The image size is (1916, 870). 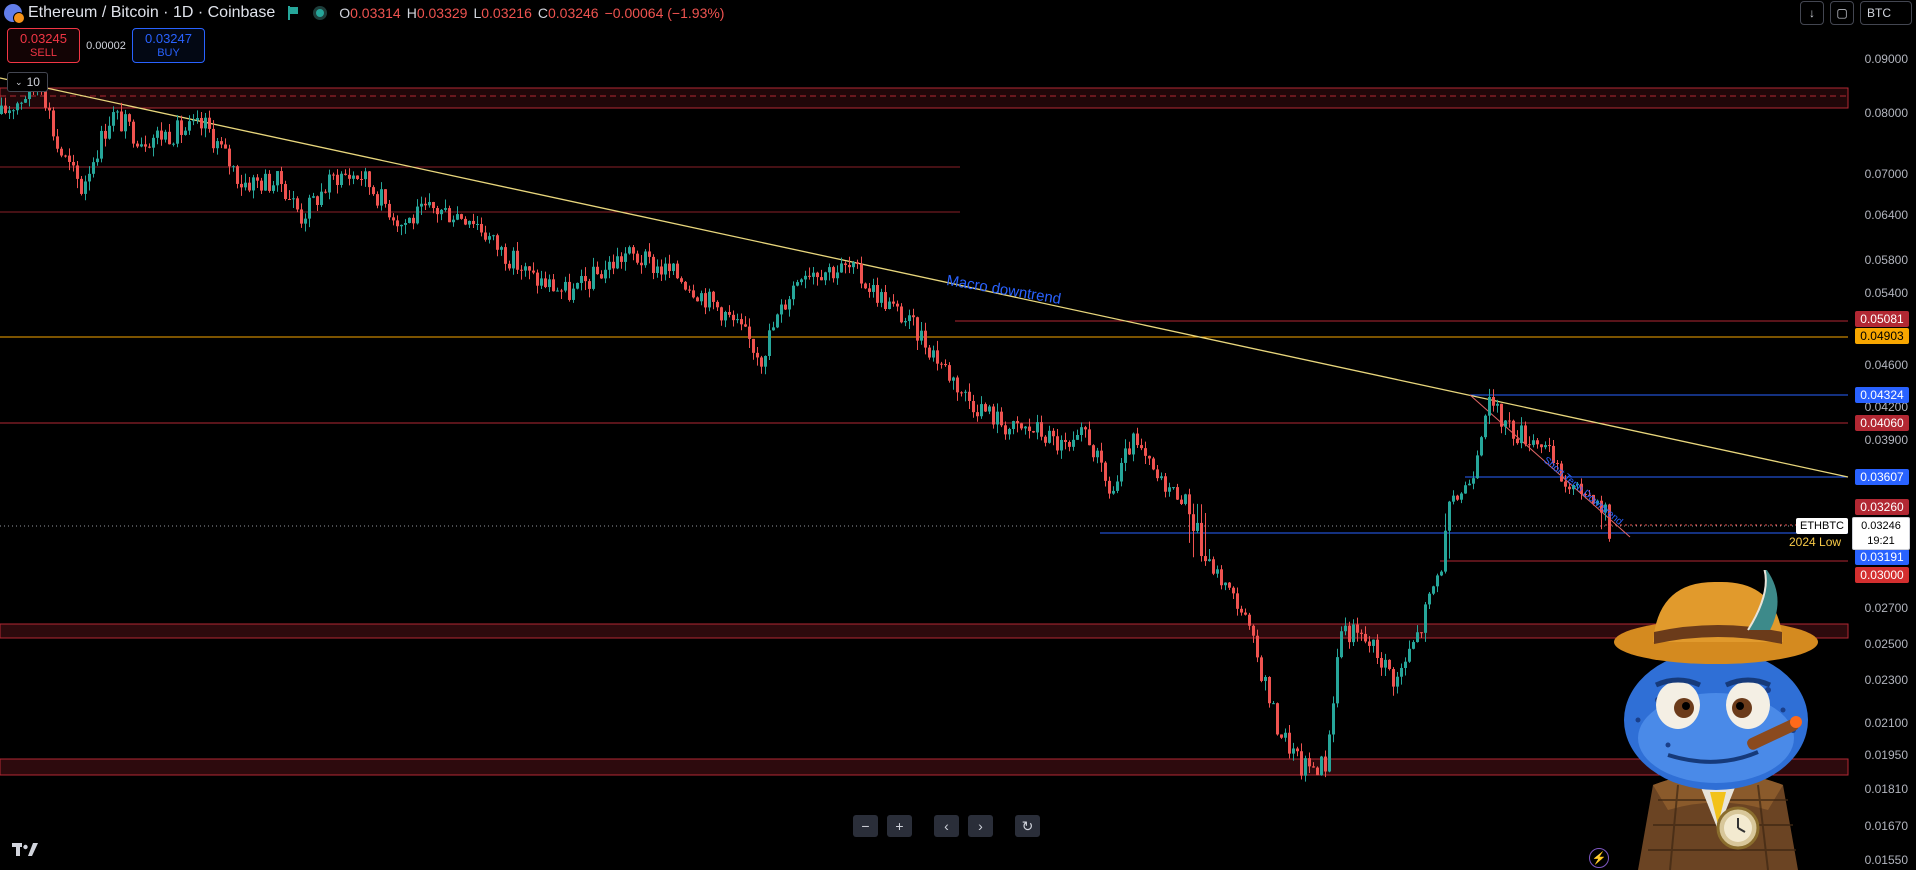 What do you see at coordinates (865, 826) in the screenshot?
I see `zoom-out-icon: −` at bounding box center [865, 826].